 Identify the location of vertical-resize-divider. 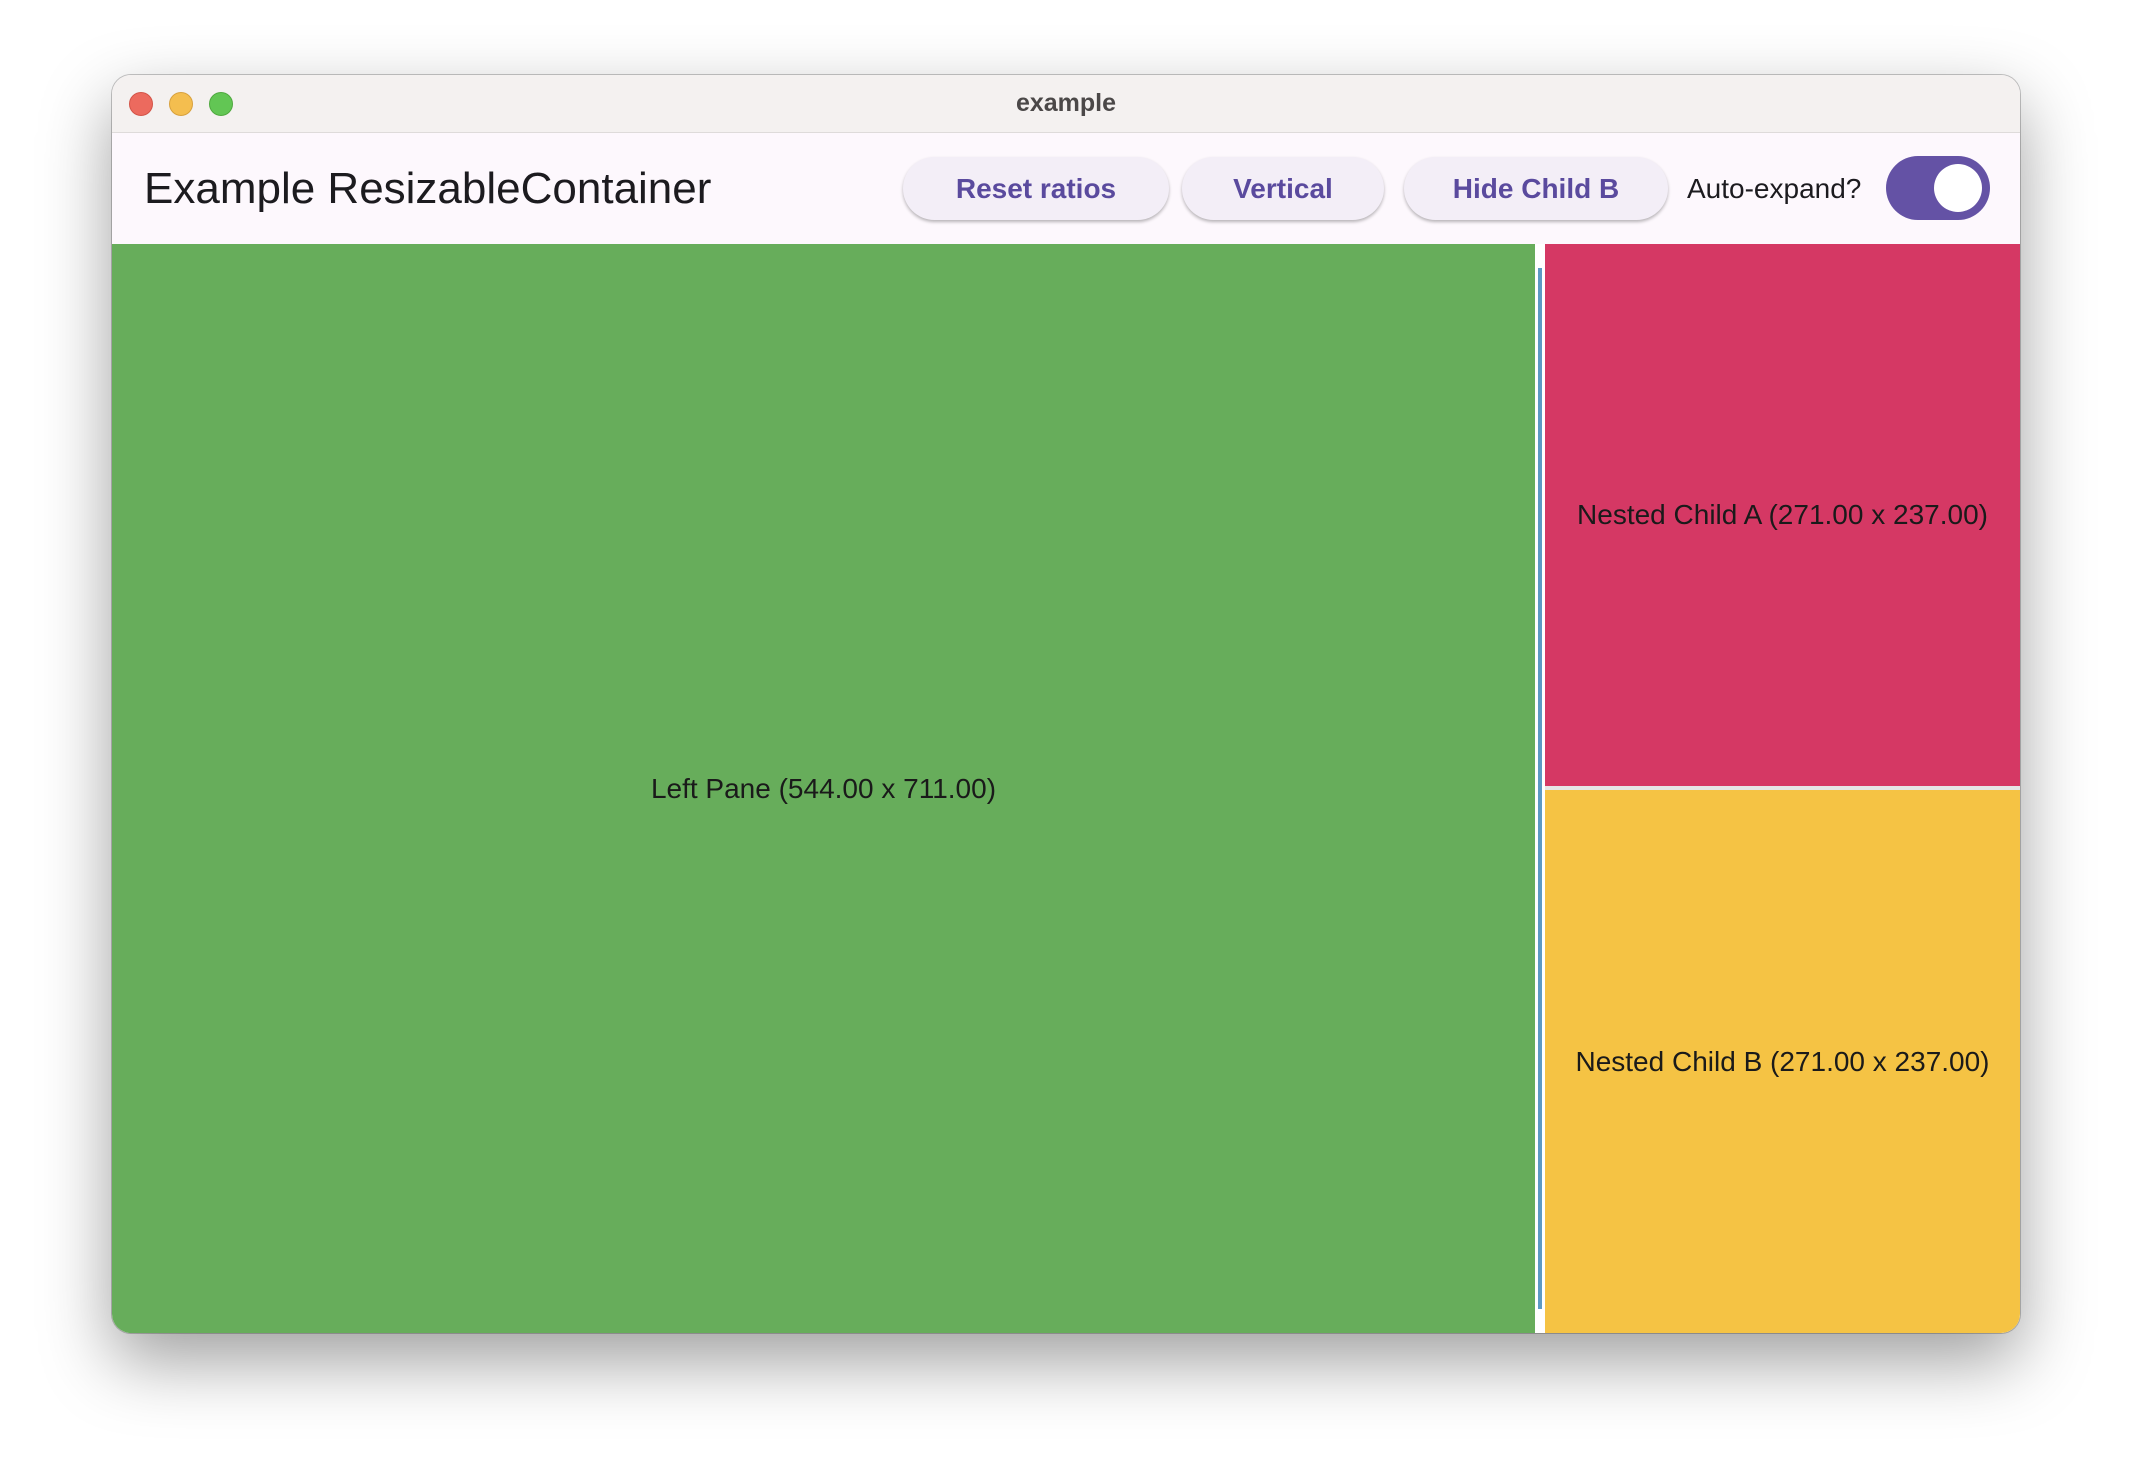
(1540, 788).